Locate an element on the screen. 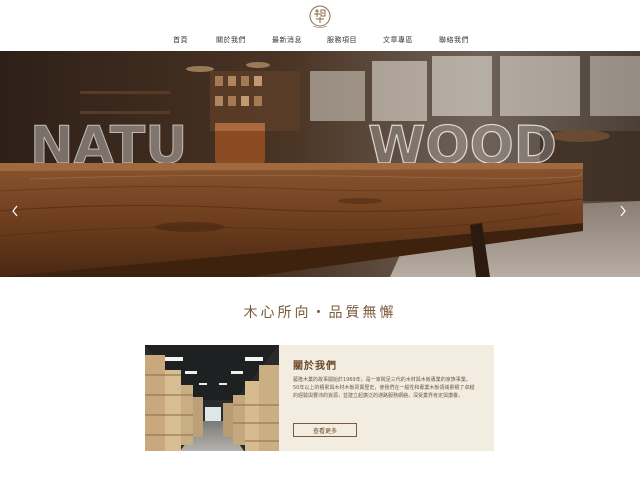  warehouse-photo is located at coordinates (212, 398).